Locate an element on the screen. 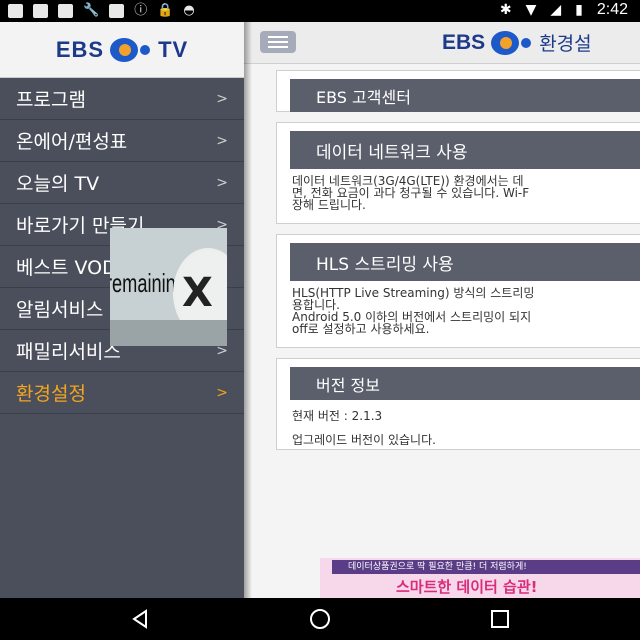  system-icons: ✱ ▼ ◢ ▮ 2:42 is located at coordinates (564, 10).